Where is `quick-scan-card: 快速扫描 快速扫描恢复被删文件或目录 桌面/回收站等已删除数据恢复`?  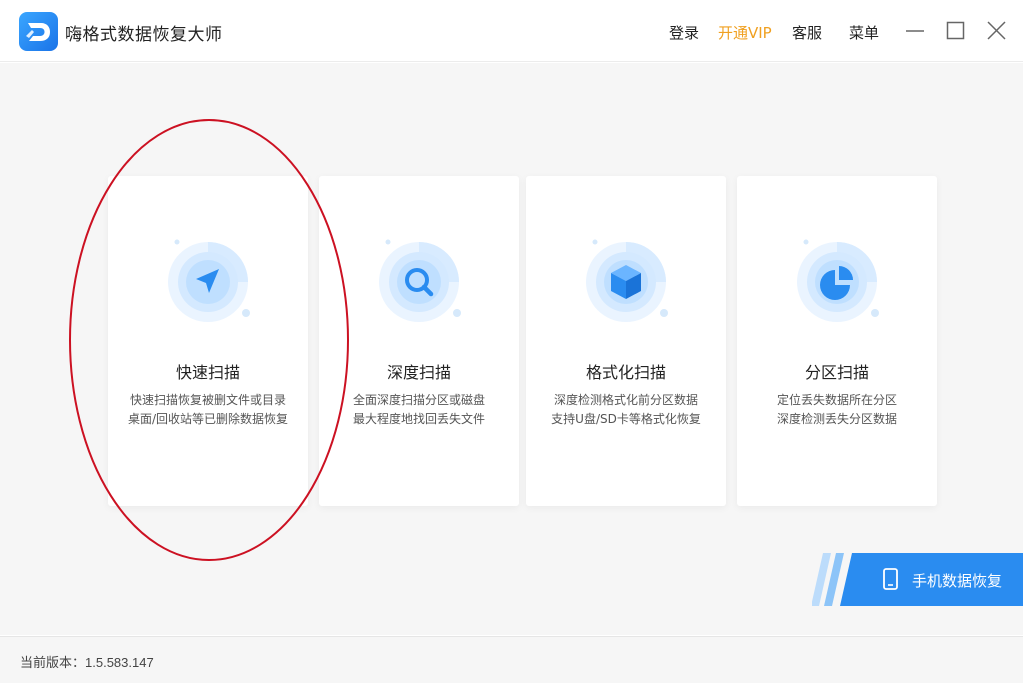
quick-scan-card: 快速扫描 快速扫描恢复被删文件或目录 桌面/回收站等已删除数据恢复 is located at coordinates (208, 341).